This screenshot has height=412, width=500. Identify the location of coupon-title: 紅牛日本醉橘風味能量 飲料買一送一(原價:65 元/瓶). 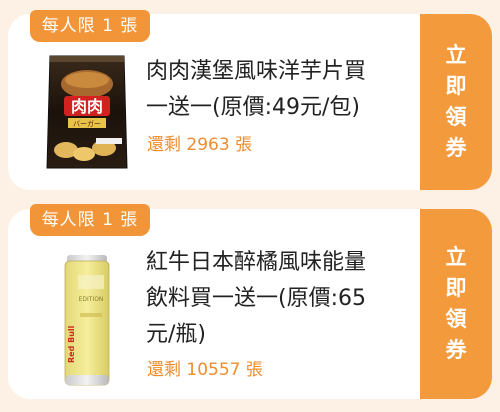
(256, 298).